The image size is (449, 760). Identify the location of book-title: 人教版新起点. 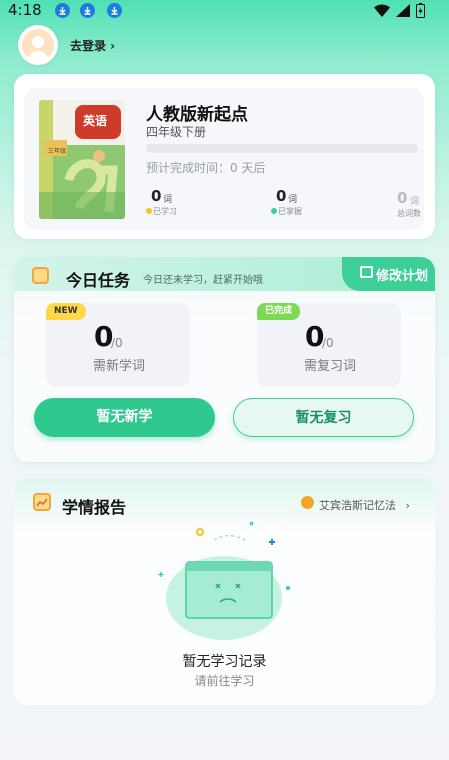
(197, 115).